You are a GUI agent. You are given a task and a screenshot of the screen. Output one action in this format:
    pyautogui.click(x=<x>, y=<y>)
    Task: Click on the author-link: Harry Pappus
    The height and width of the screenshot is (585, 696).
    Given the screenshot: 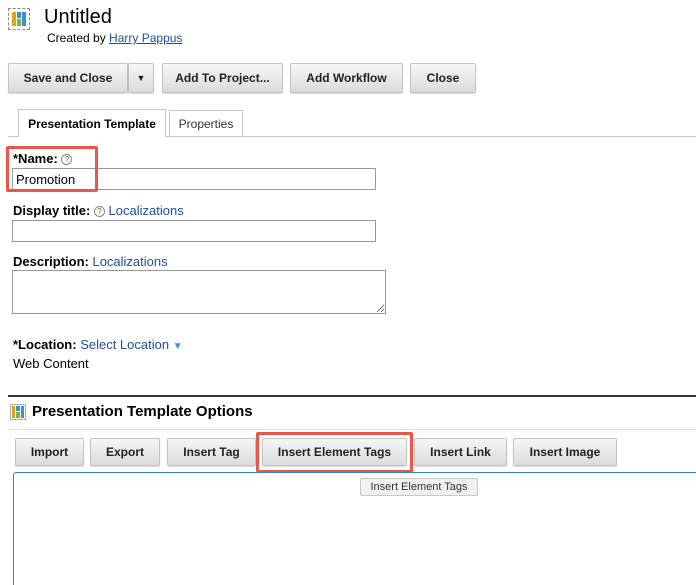 What is the action you would take?
    pyautogui.click(x=145, y=38)
    